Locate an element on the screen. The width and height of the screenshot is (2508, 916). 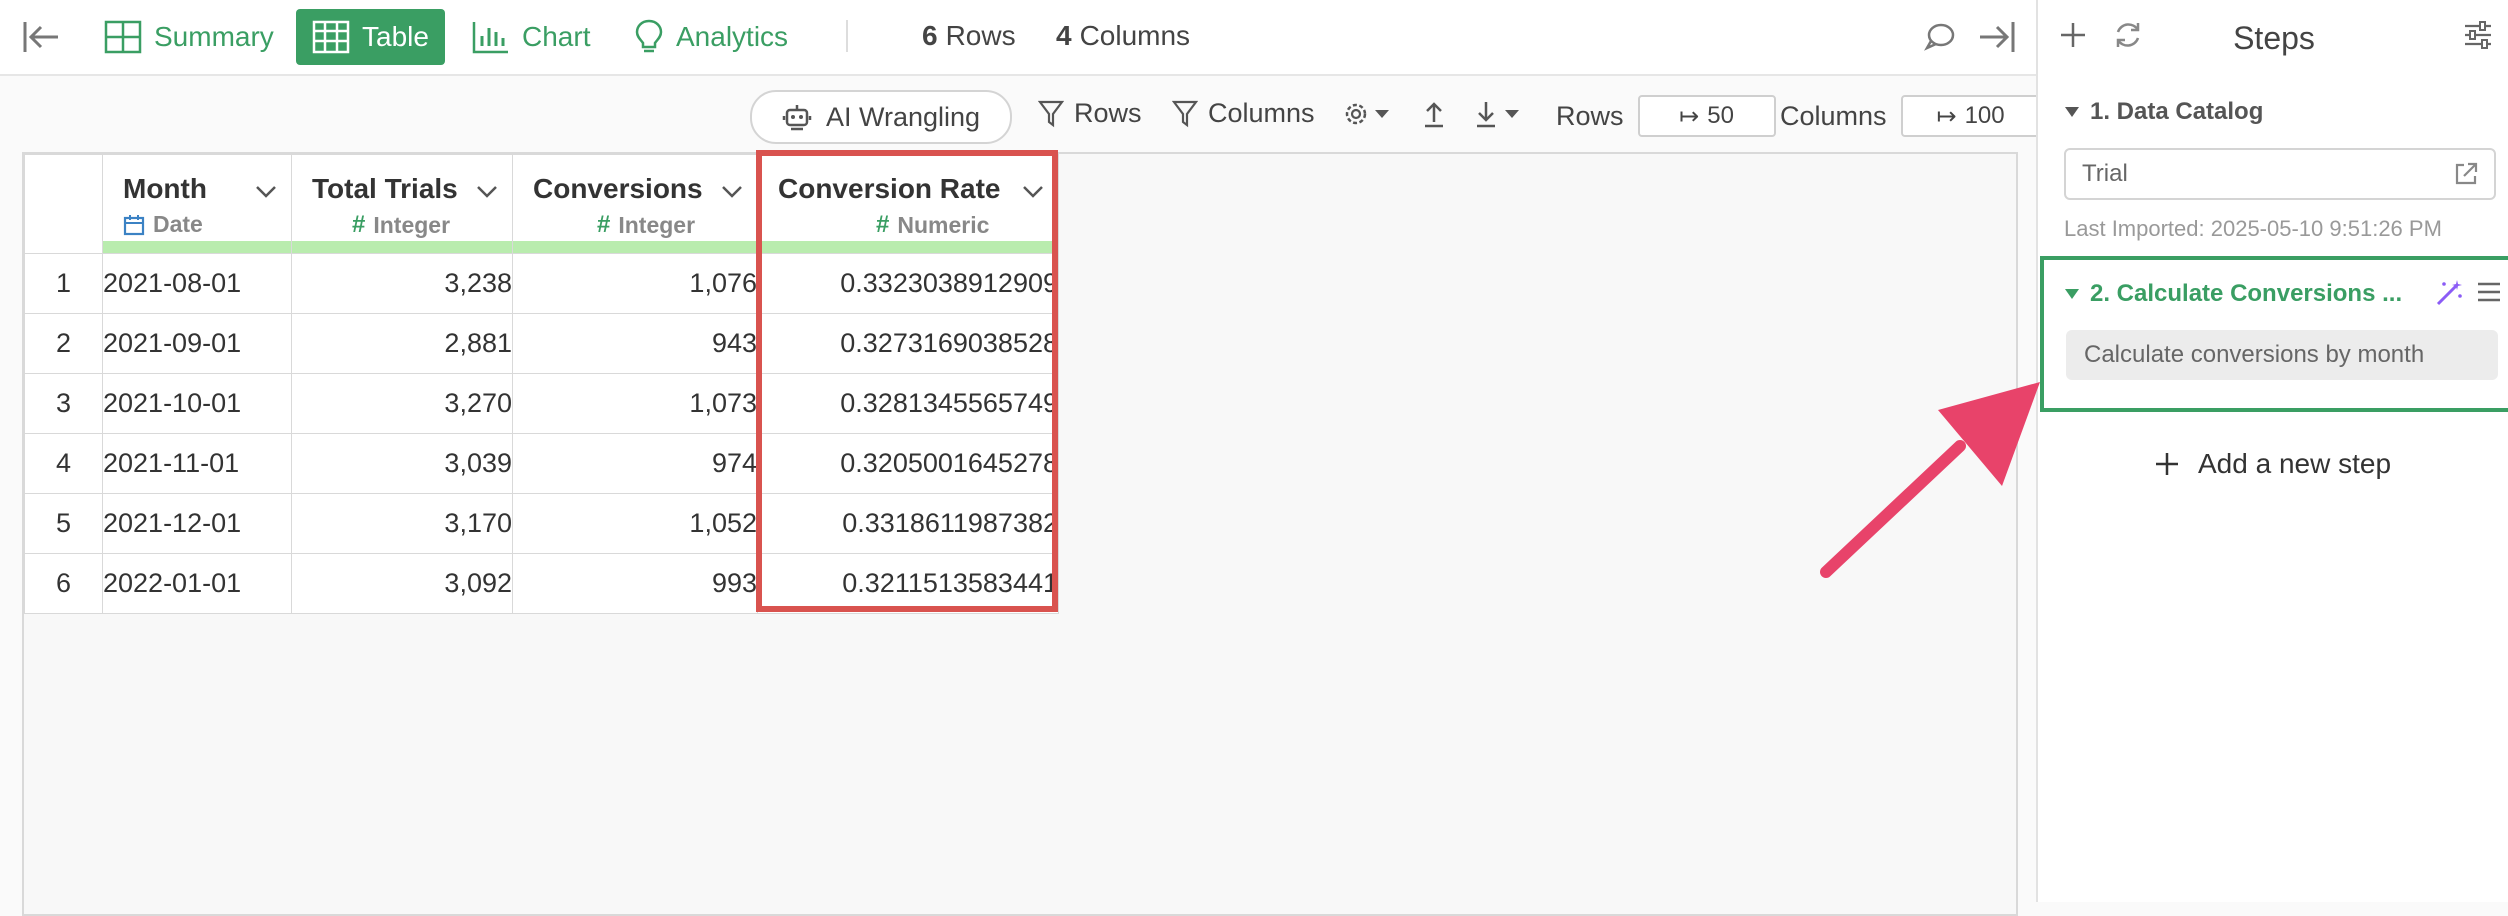
cell-conversions: 993 is located at coordinates (635, 583).